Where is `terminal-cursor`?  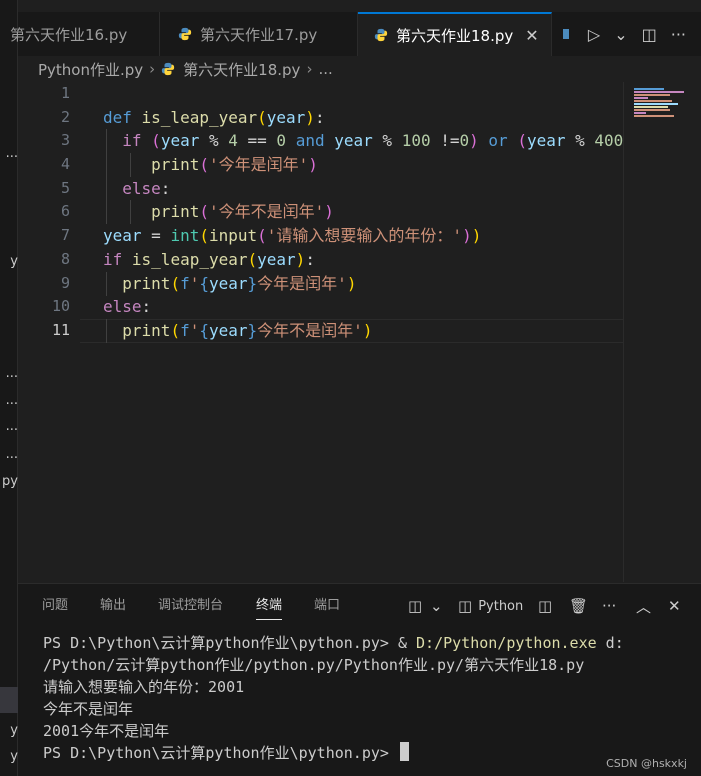
terminal-cursor is located at coordinates (404, 751).